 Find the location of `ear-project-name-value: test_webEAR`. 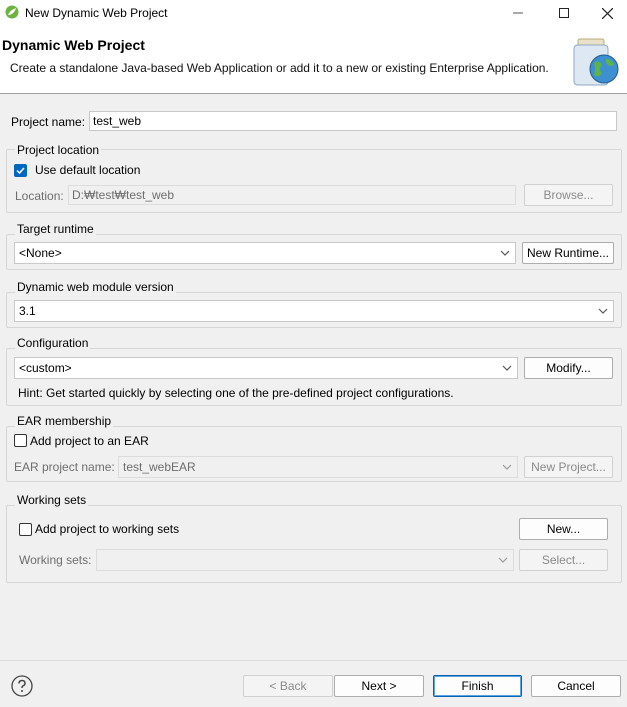

ear-project-name-value: test_webEAR is located at coordinates (159, 467).